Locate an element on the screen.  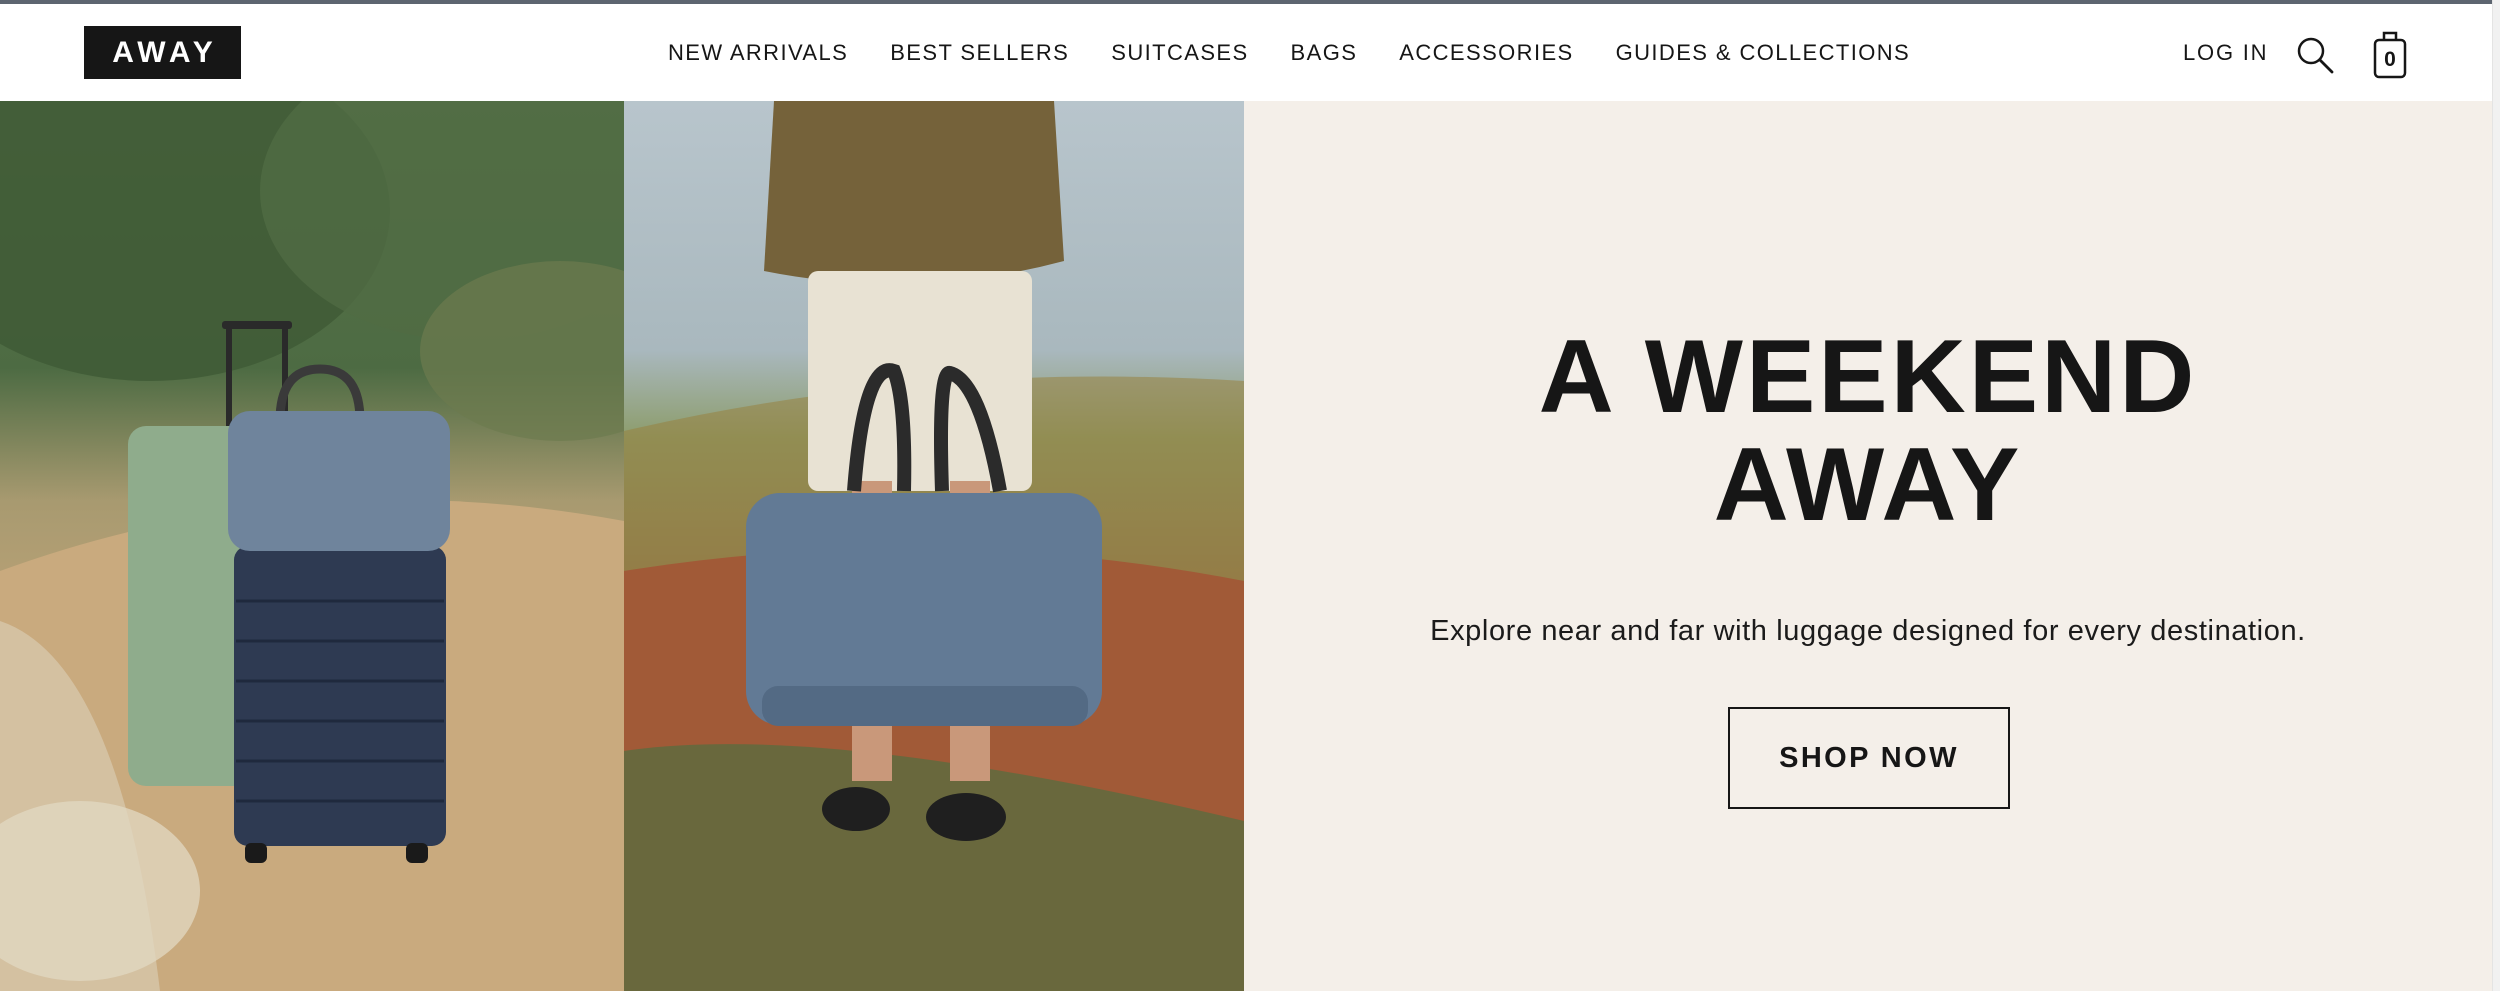
nav-item-bags: BAGS is located at coordinates (1324, 53).